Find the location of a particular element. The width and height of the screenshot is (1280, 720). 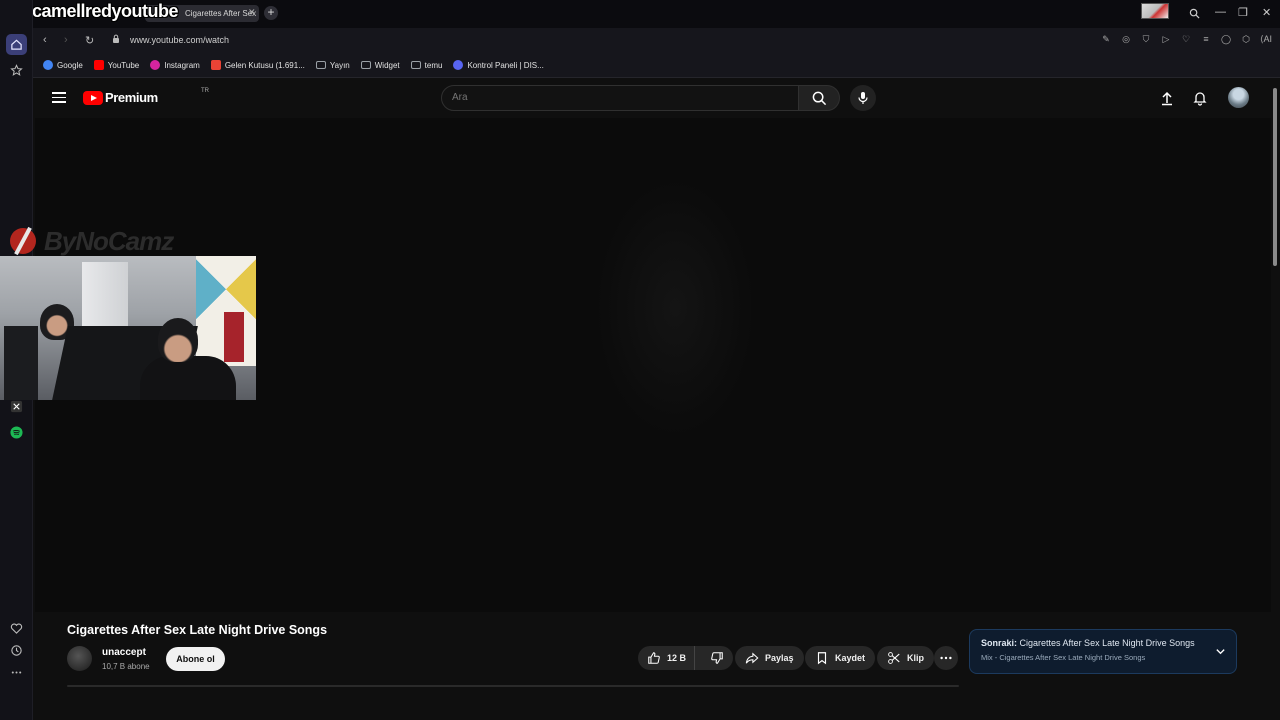

bookmark-item: Widget is located at coordinates (380, 65).